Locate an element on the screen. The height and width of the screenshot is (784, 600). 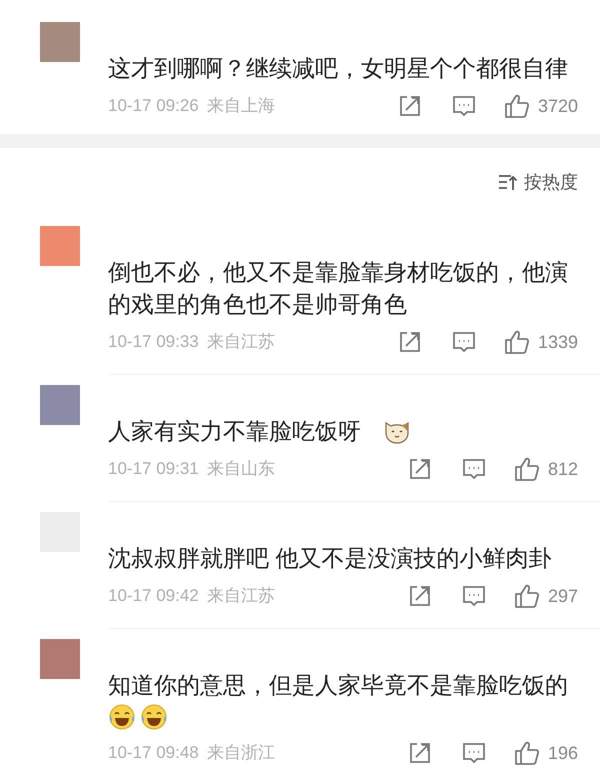
like-count: 297 is located at coordinates (563, 596).